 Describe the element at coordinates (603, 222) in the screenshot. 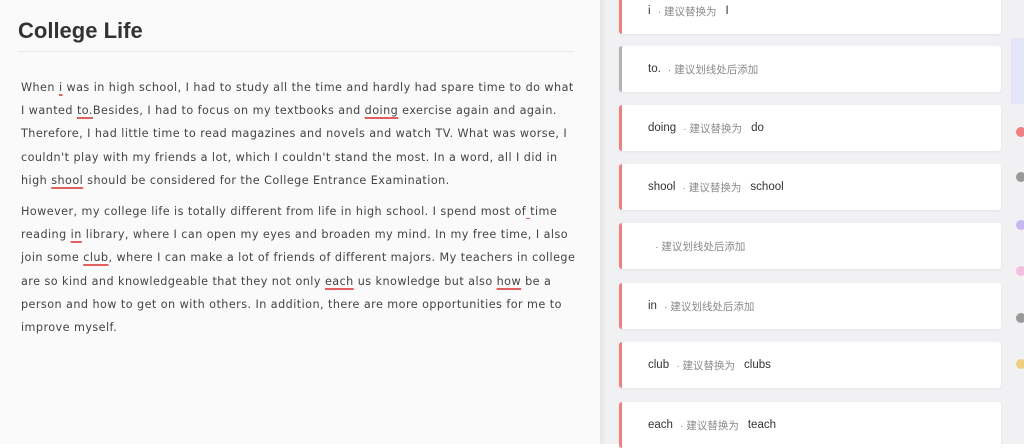

I see `panel-divider-shadow` at that location.